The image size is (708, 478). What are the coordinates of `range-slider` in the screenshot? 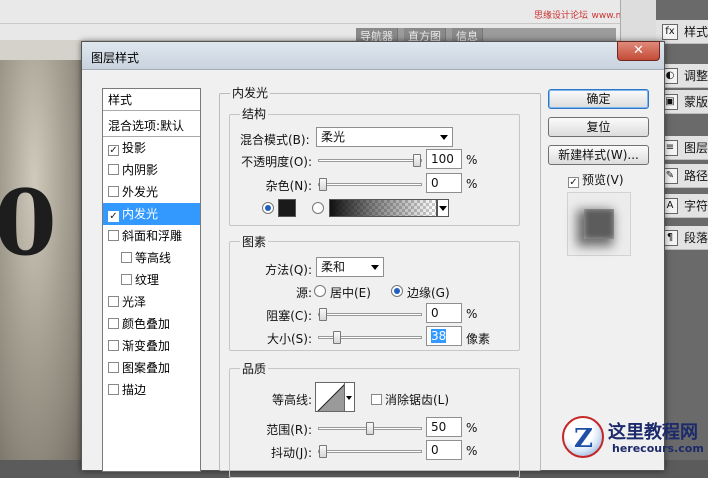 It's located at (370, 428).